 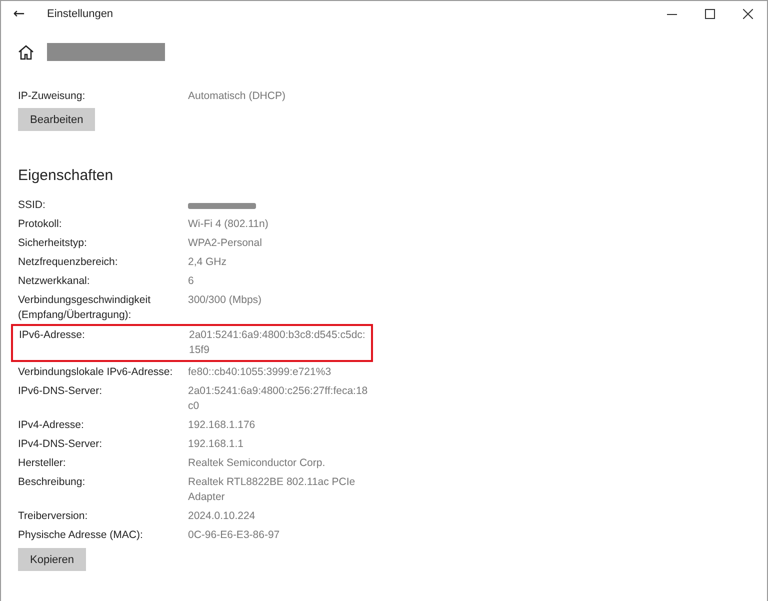 I want to click on maximize-icon, so click(x=710, y=14).